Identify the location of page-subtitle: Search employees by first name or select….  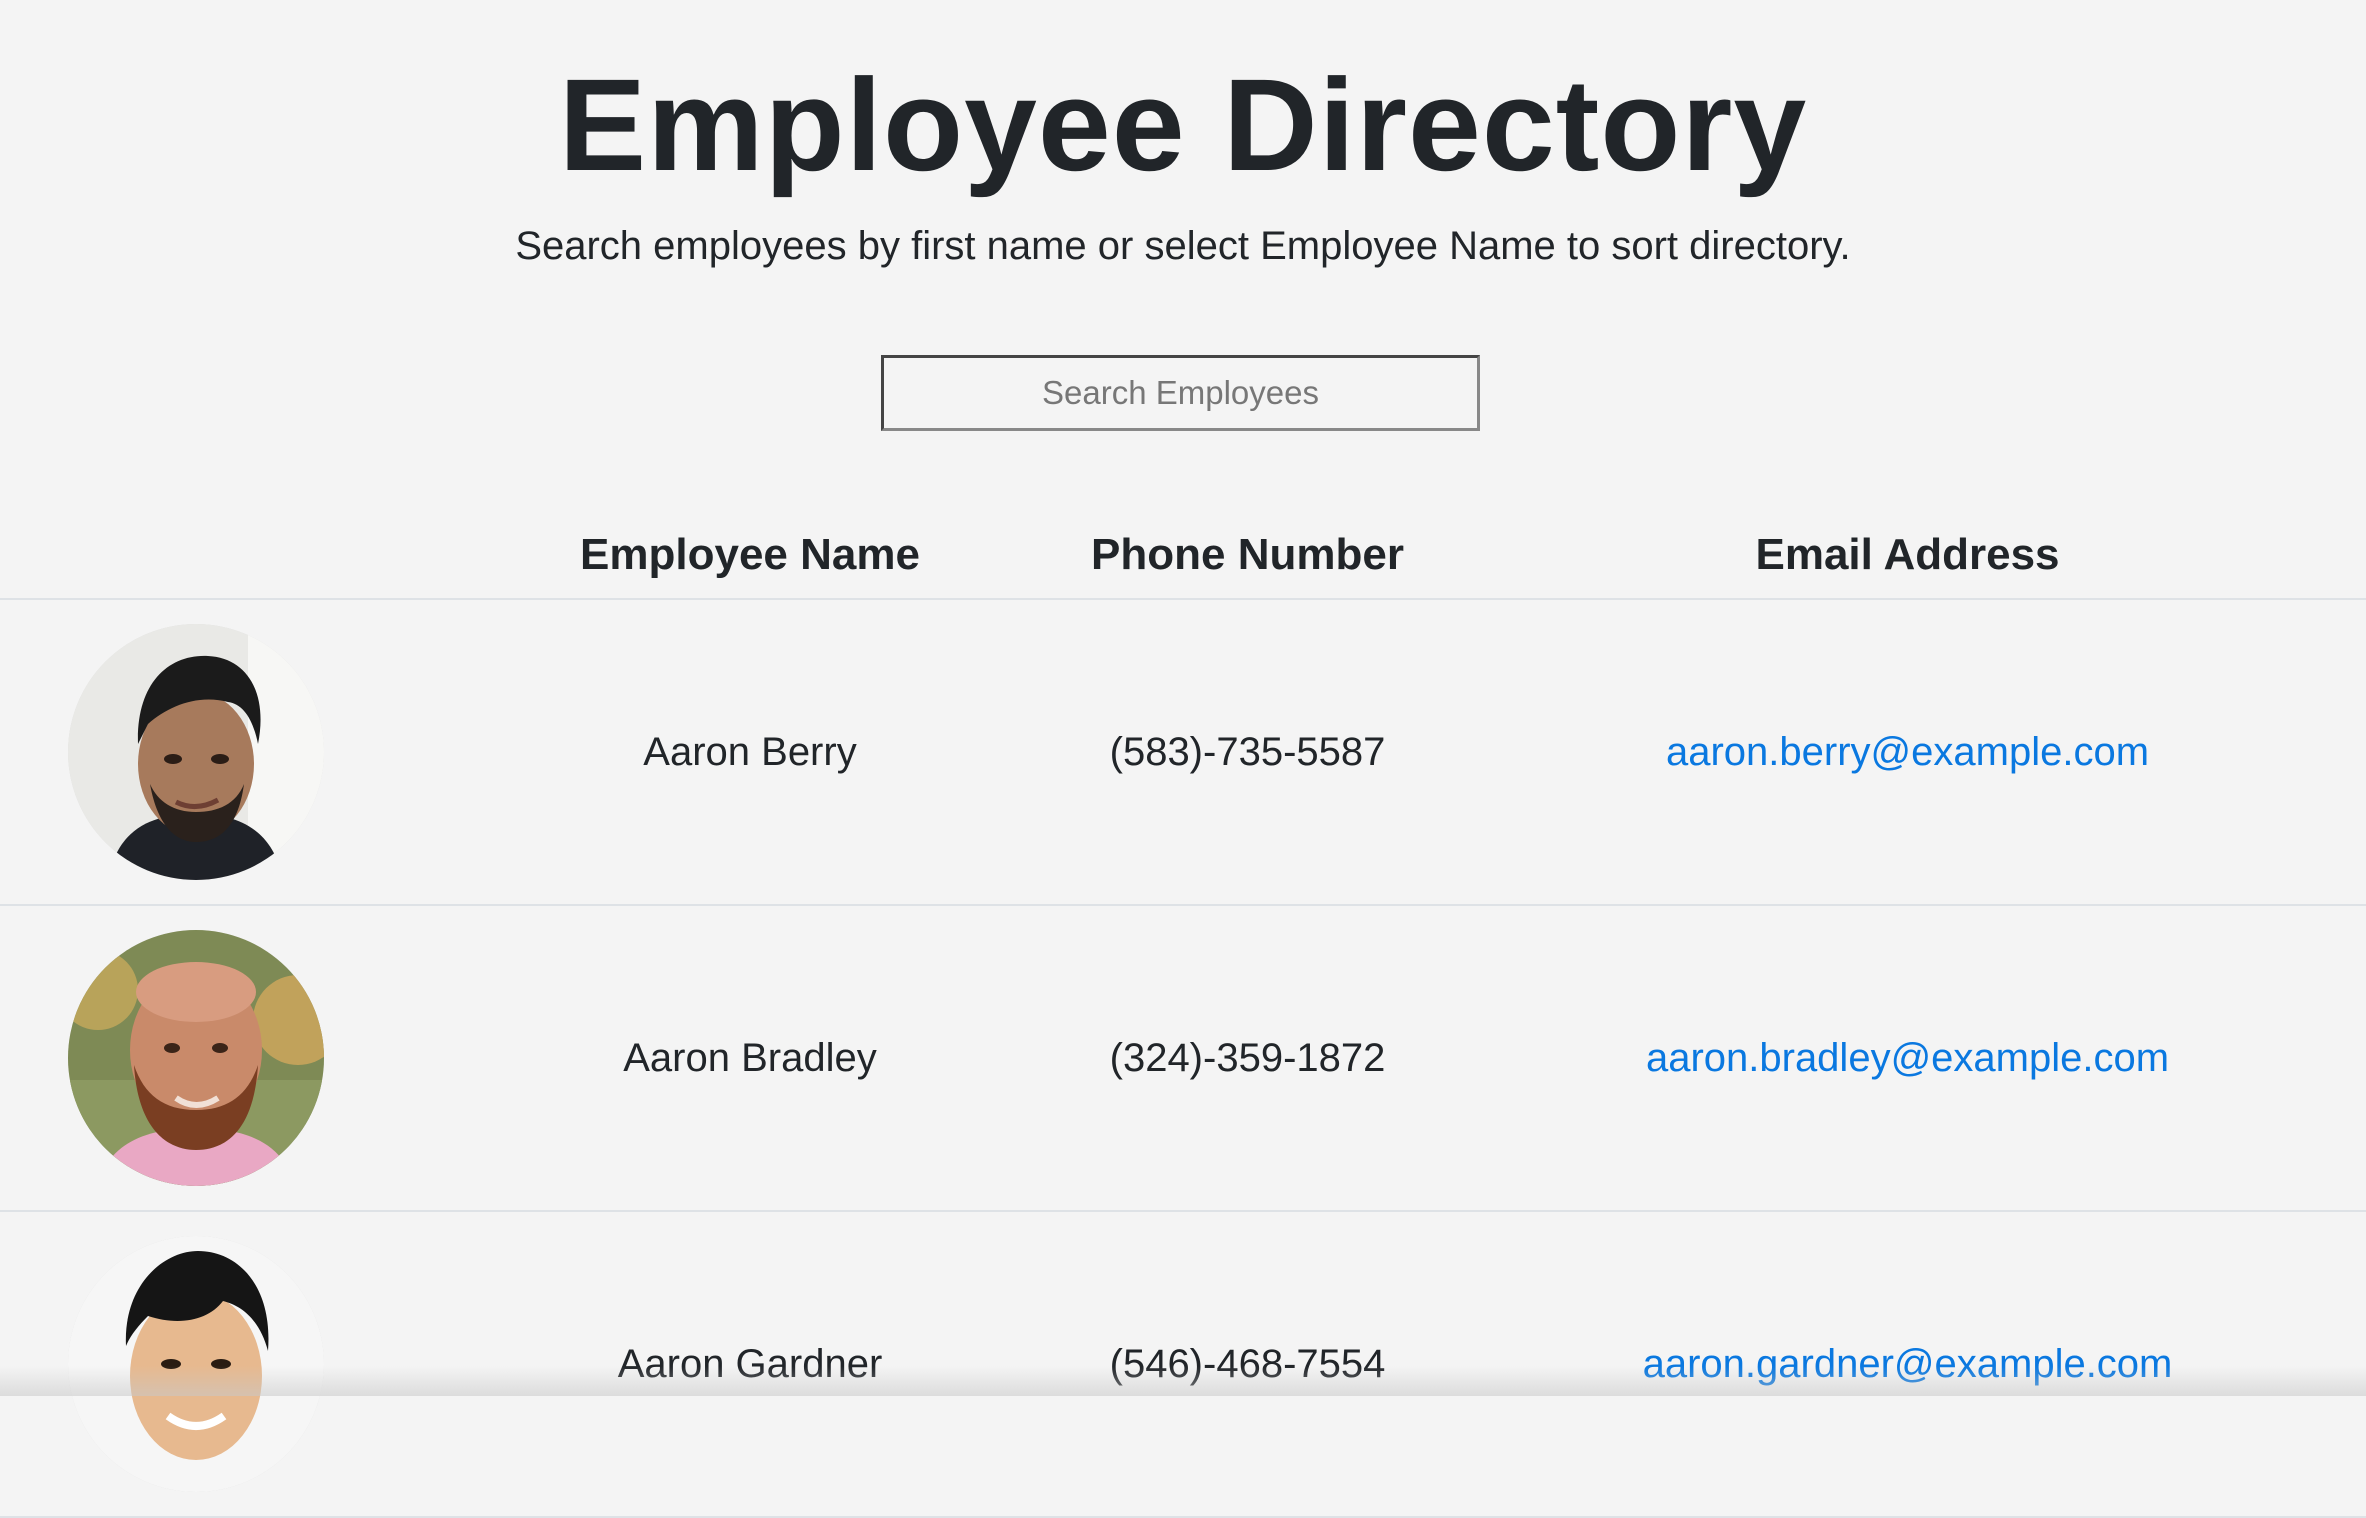
(1183, 246).